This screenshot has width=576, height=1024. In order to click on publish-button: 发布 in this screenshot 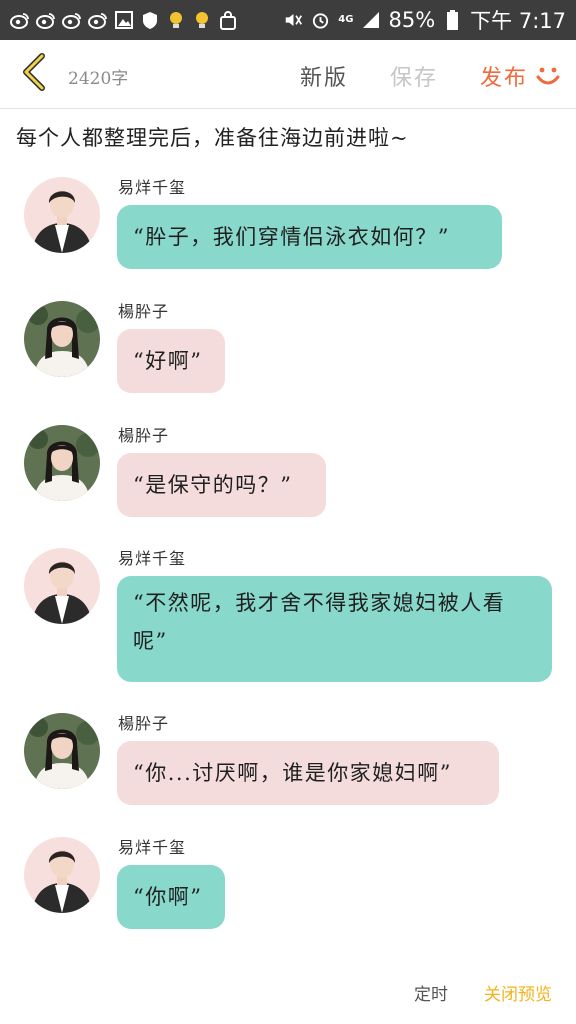, I will do `click(504, 76)`.